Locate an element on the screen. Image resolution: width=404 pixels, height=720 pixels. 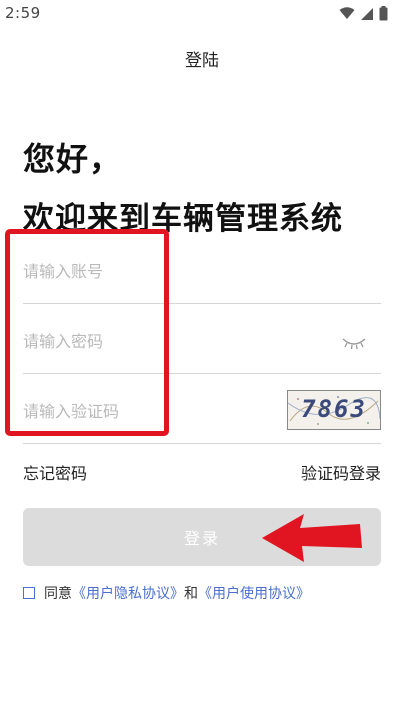
forgot-password-link: 忘记密码 is located at coordinates (55, 472).